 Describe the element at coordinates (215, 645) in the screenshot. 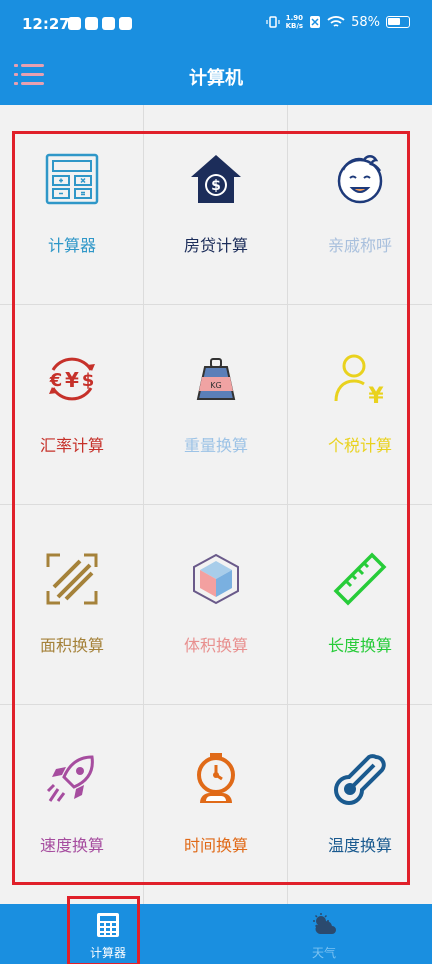

I see `tool-label: 体积换算` at that location.